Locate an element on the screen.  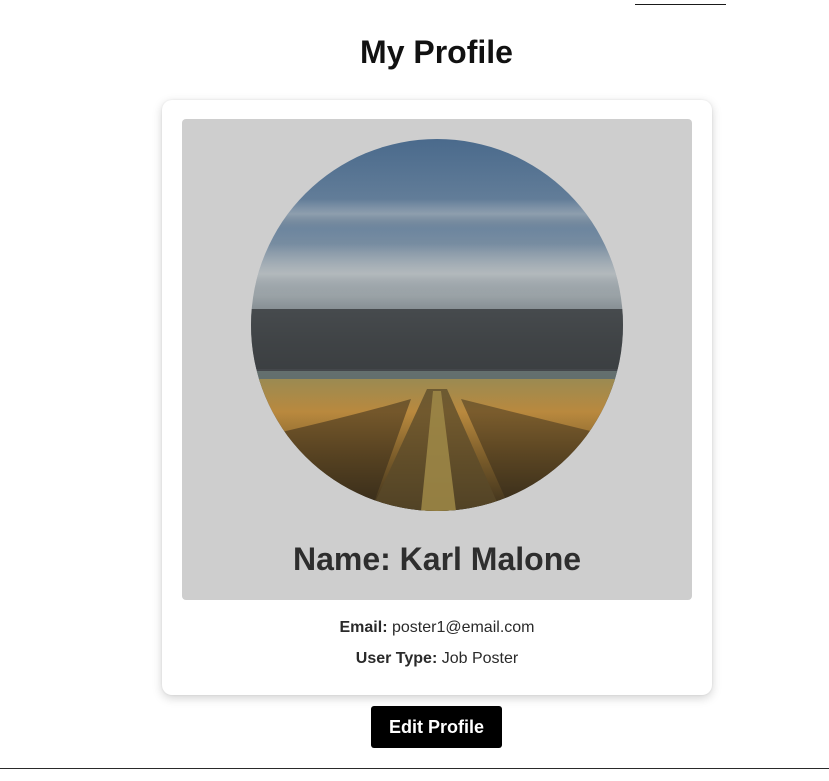
profile-name: Name: Karl Malone is located at coordinates (437, 559).